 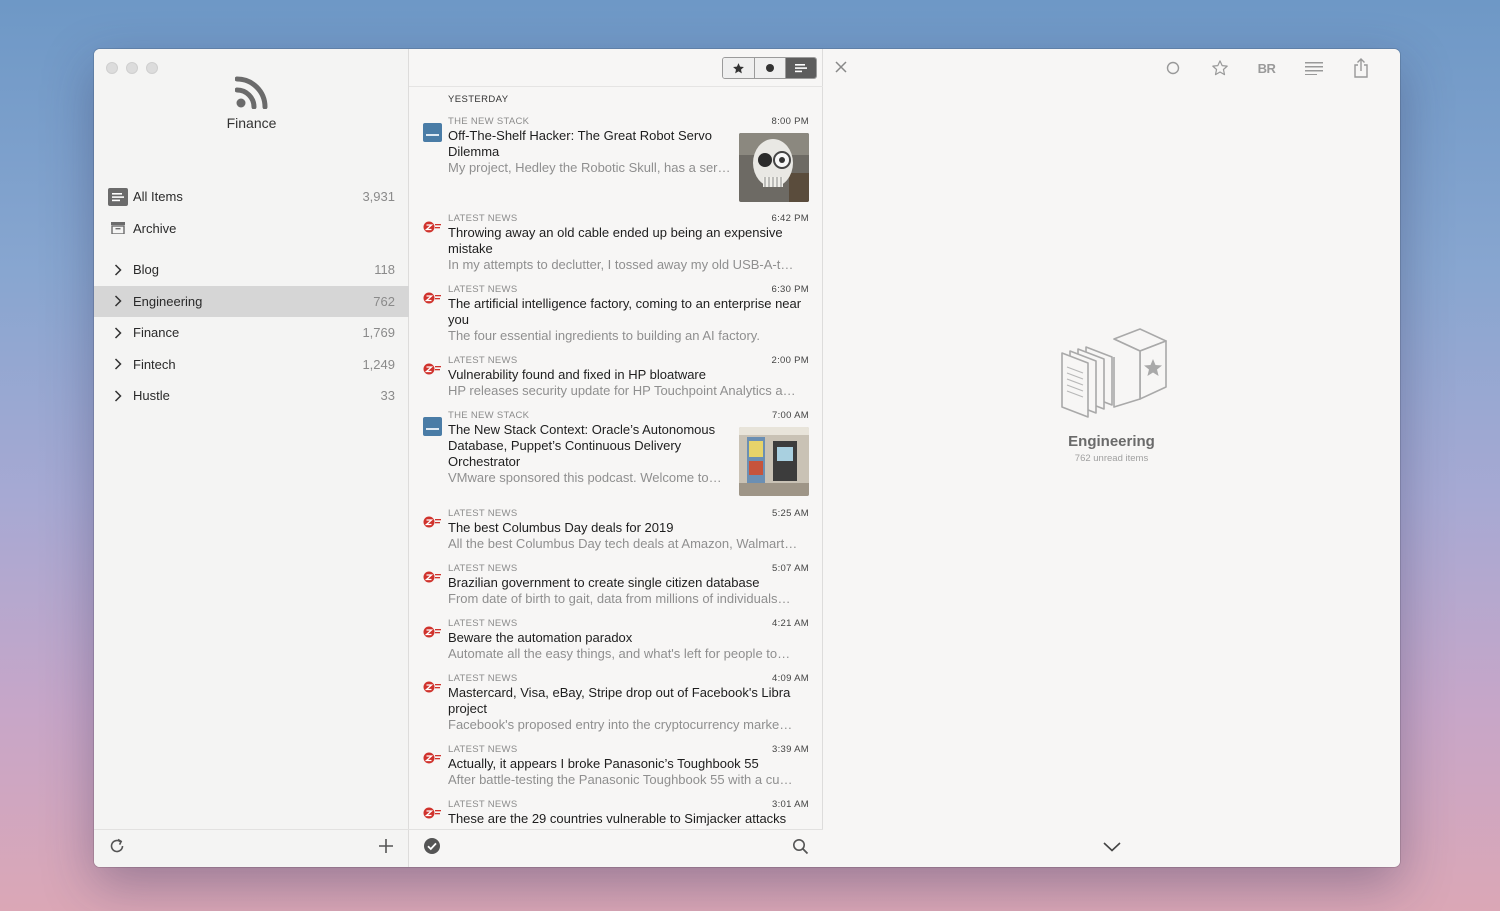 What do you see at coordinates (628, 805) in the screenshot?
I see `article-meta: LATEST NEWS 3:01 AM` at bounding box center [628, 805].